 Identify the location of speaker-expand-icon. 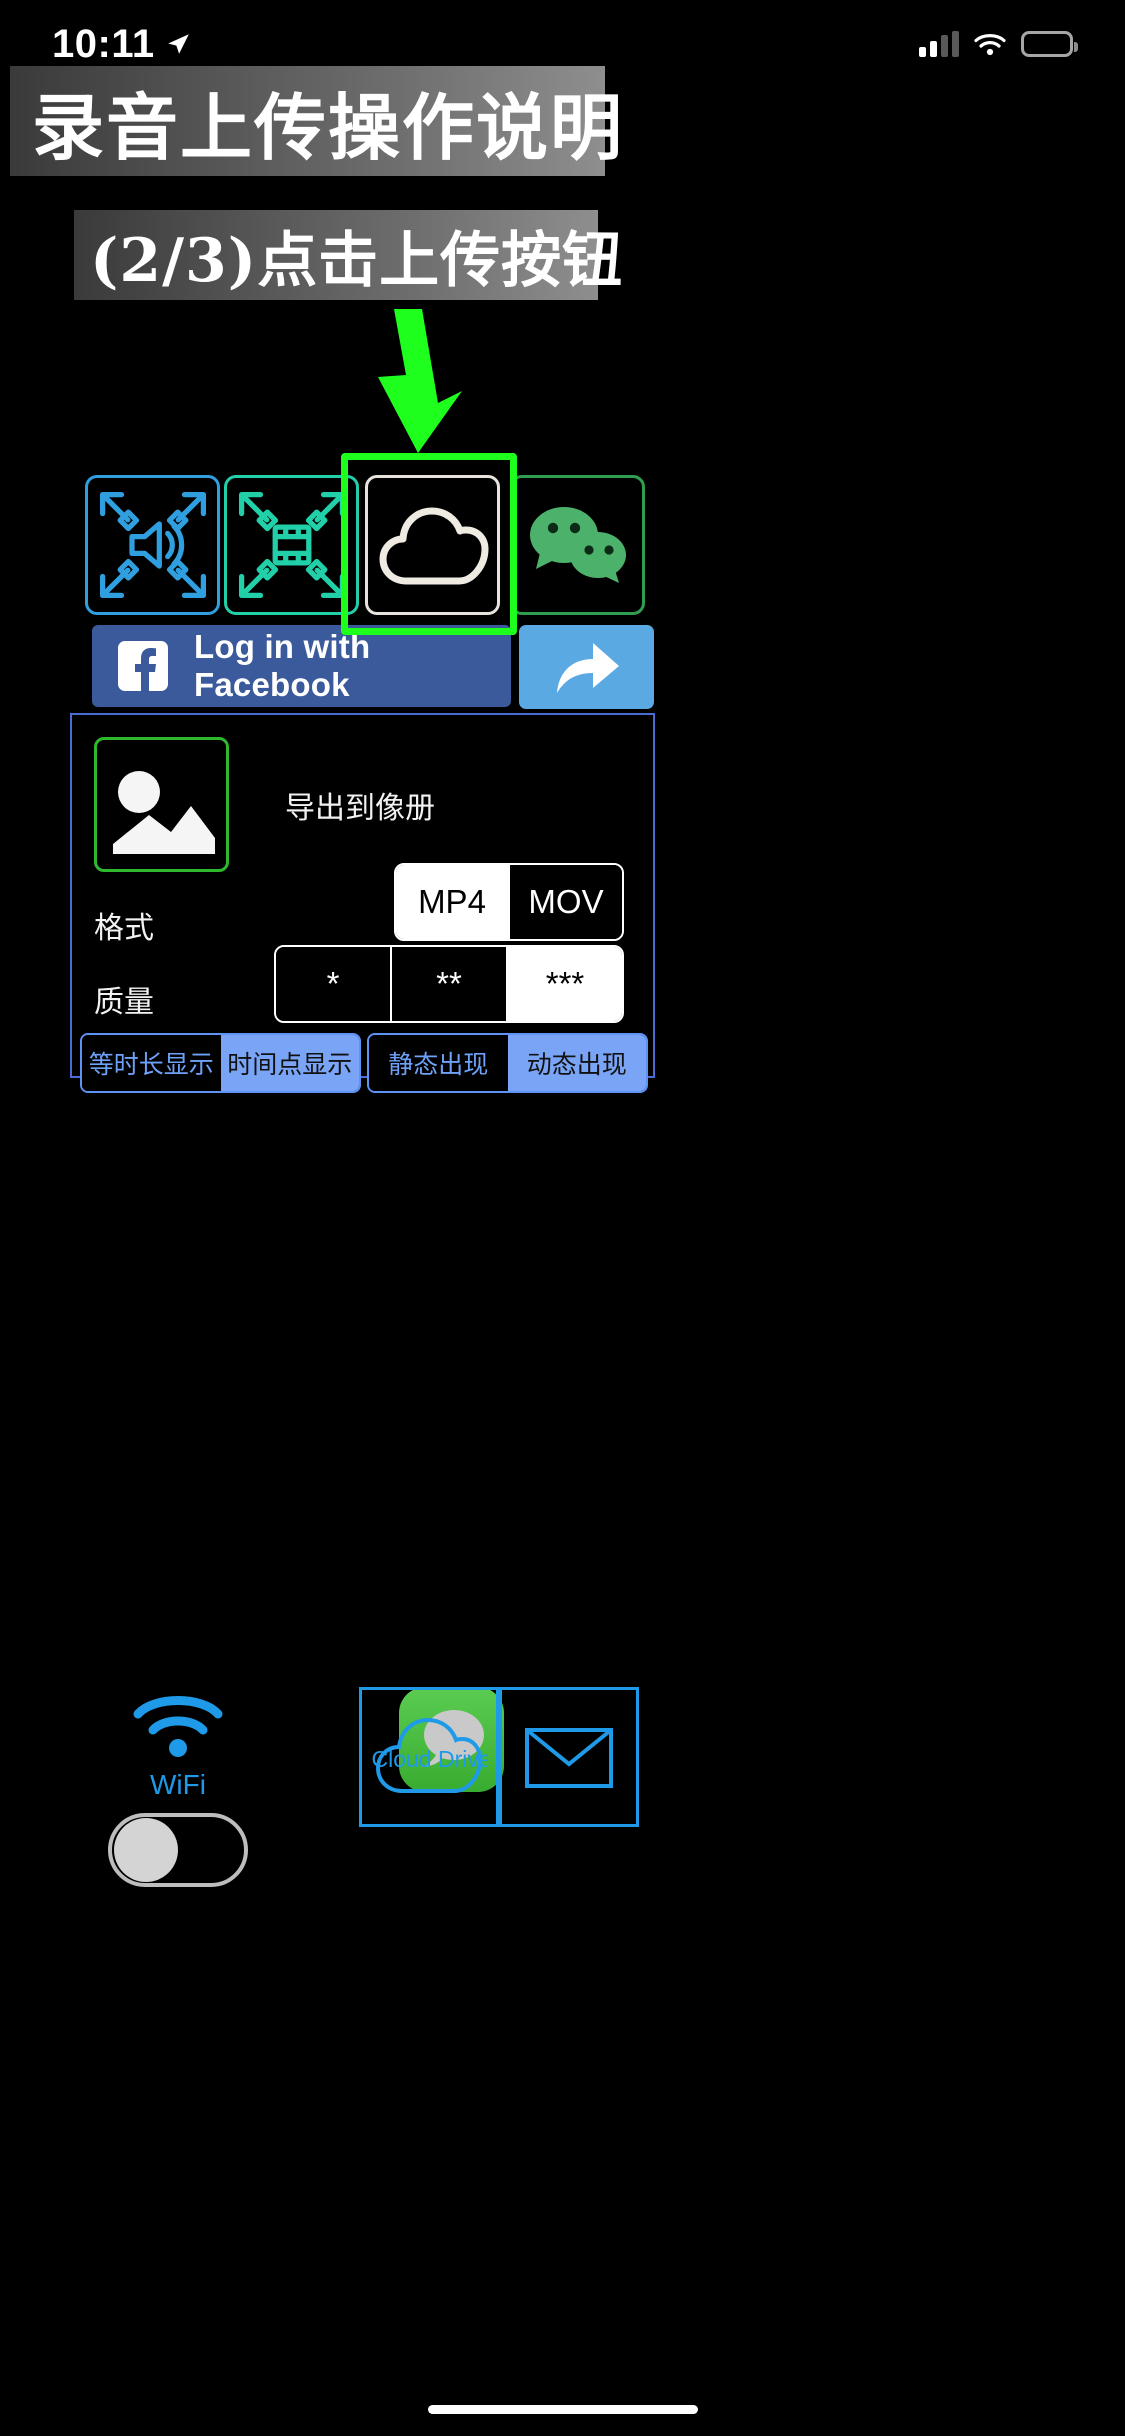
(152, 545).